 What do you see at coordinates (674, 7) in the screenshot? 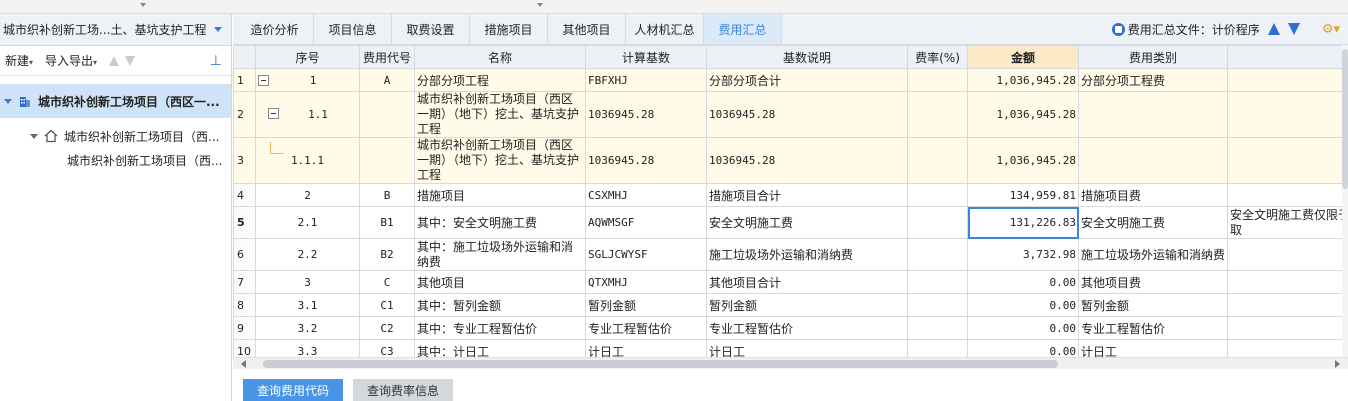
I see `top-strip` at bounding box center [674, 7].